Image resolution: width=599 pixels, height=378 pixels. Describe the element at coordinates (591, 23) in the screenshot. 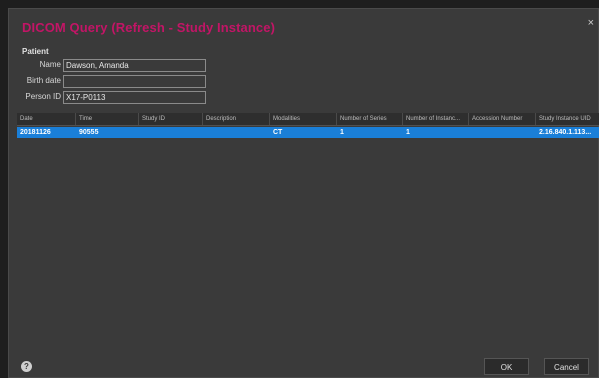

I see `close-icon: ×` at that location.